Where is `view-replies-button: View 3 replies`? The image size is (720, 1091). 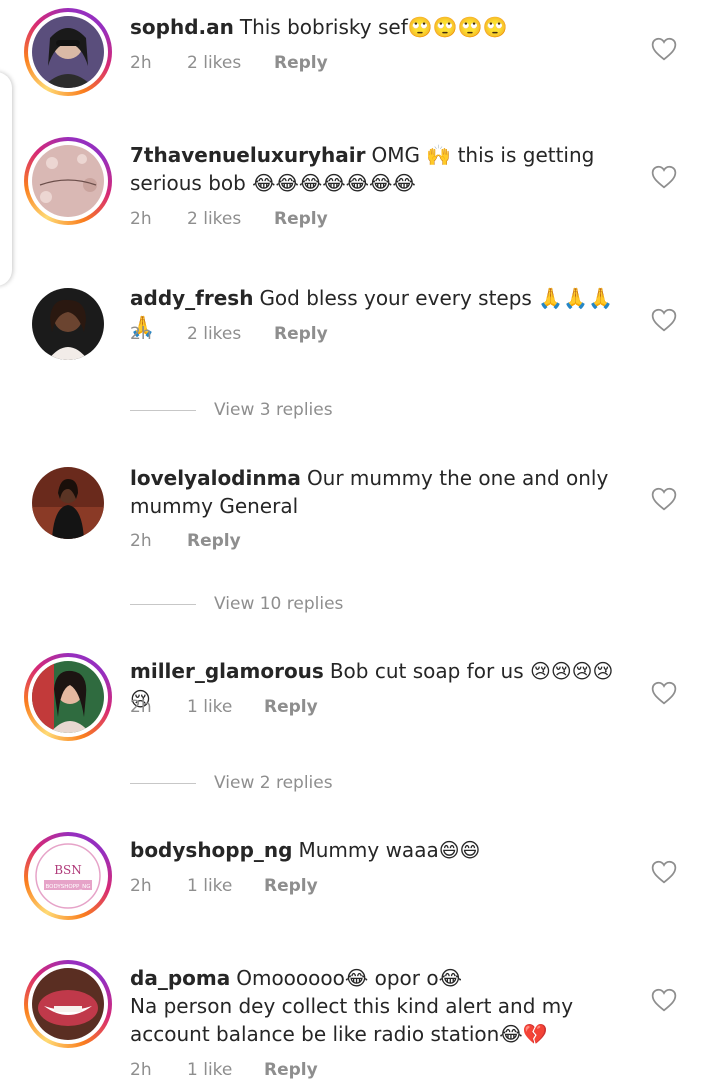
view-replies-button: View 3 replies is located at coordinates (231, 410).